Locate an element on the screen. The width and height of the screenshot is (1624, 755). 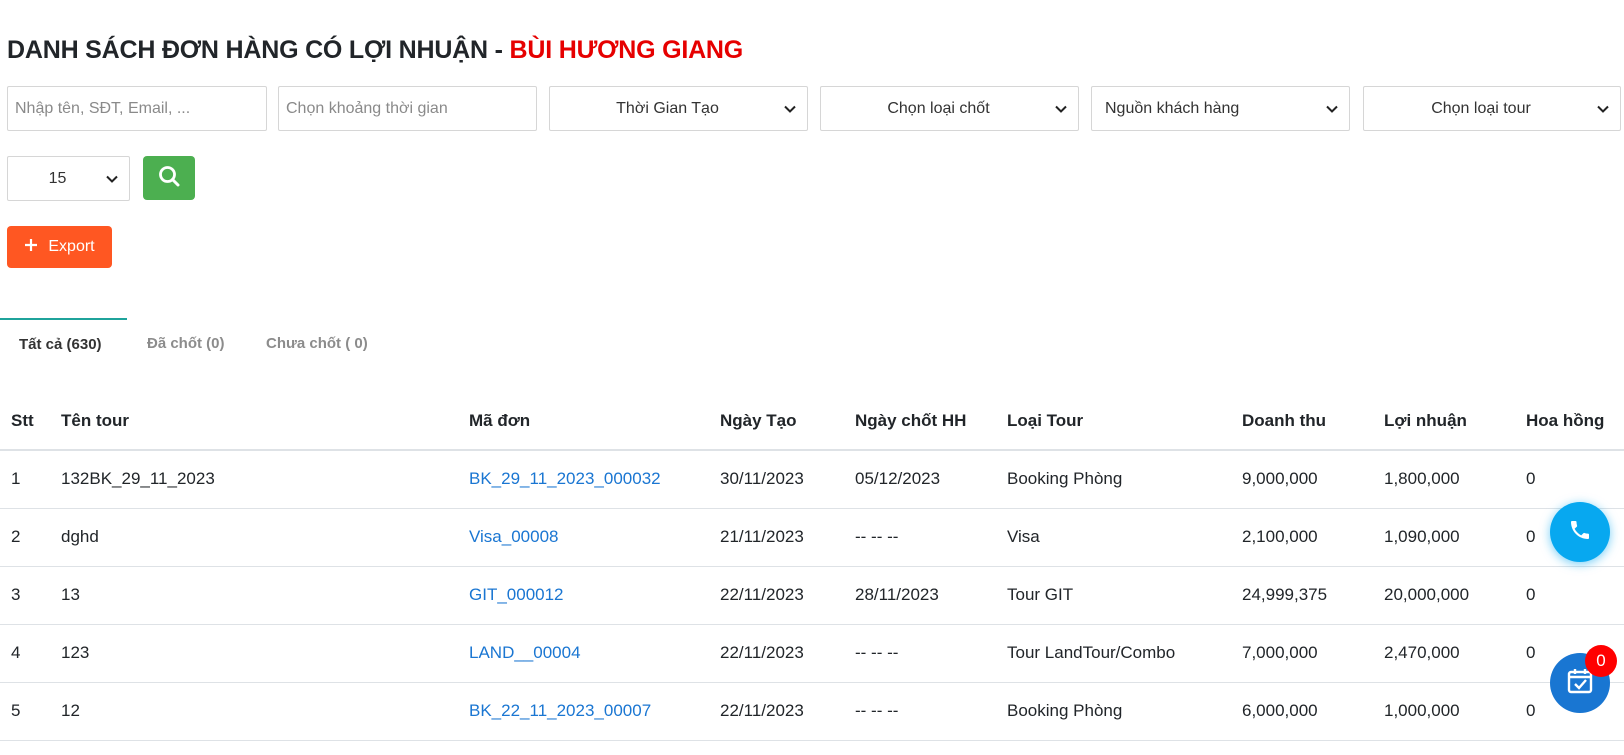
cell-profit: 1,800,000 is located at coordinates (1444, 479).